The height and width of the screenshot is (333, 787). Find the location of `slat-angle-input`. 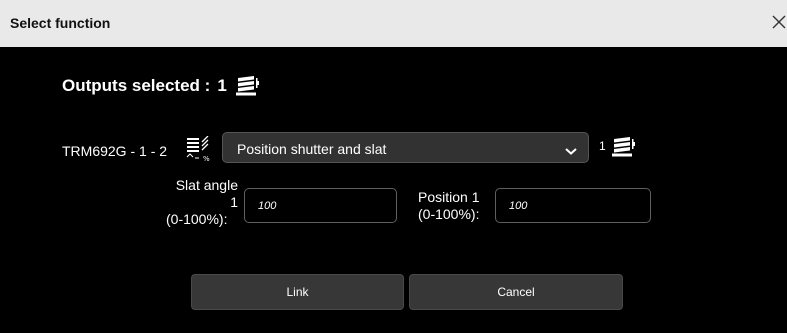

slat-angle-input is located at coordinates (320, 205).